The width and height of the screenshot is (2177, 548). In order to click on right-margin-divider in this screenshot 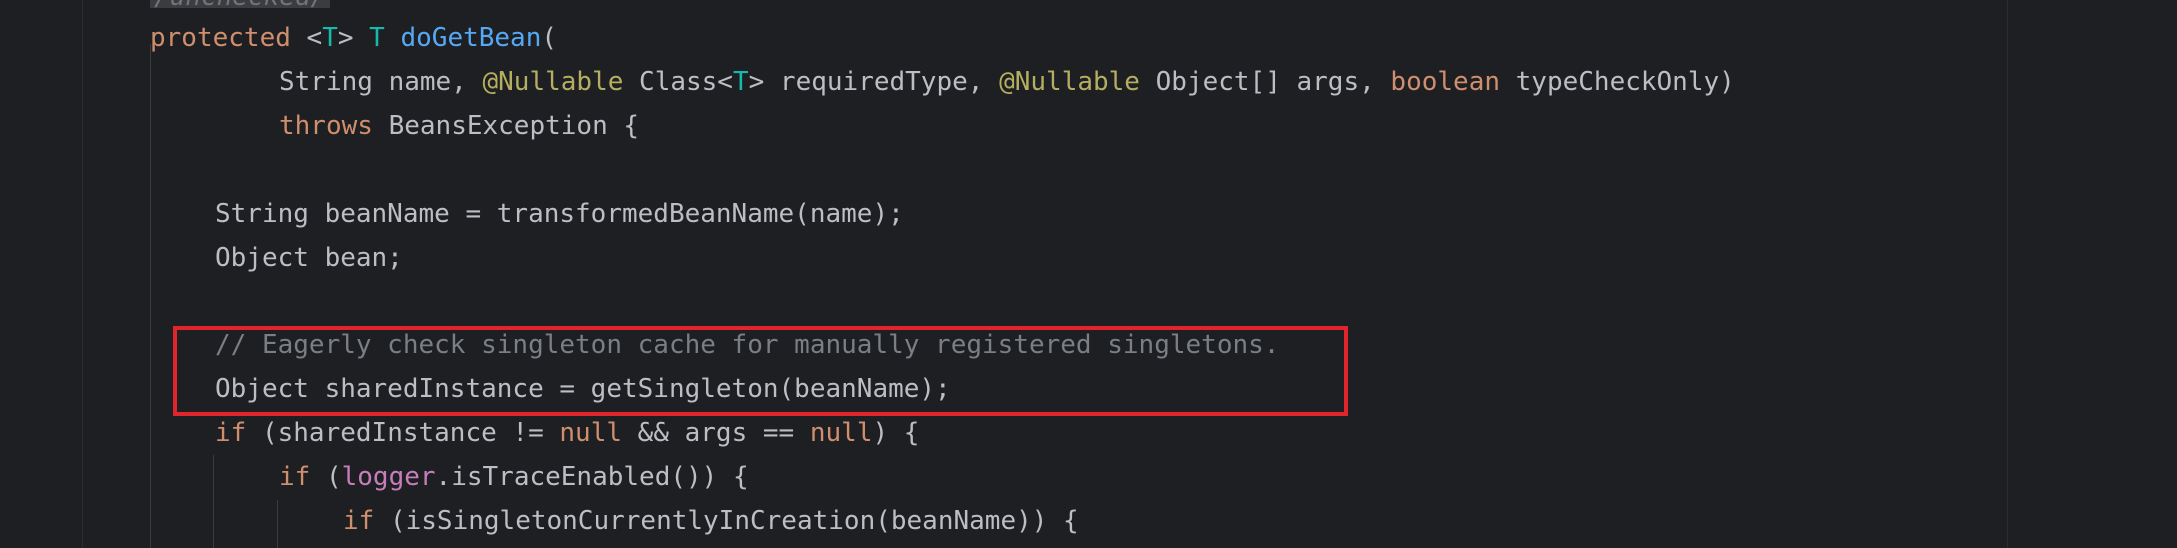, I will do `click(2007, 274)`.